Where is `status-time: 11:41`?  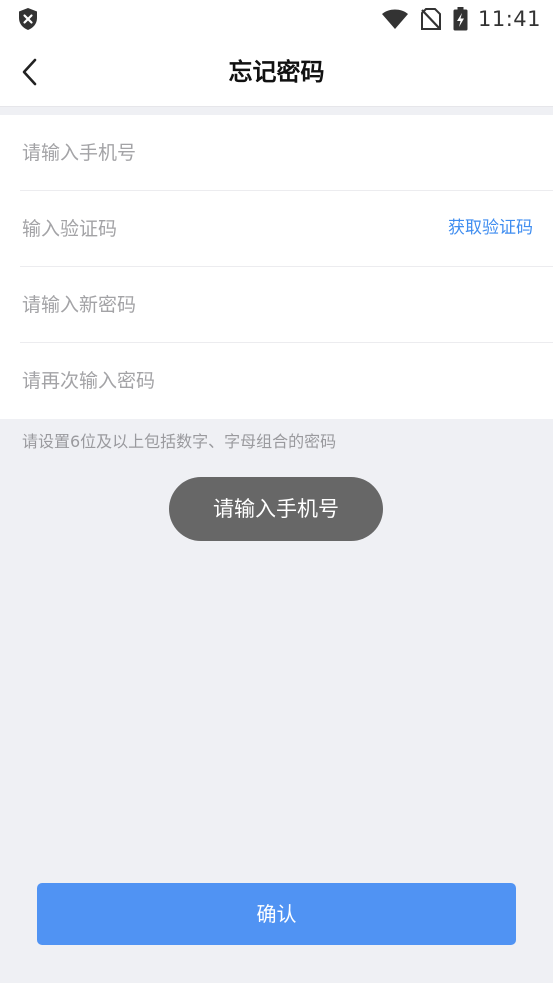
status-time: 11:41 is located at coordinates (509, 19).